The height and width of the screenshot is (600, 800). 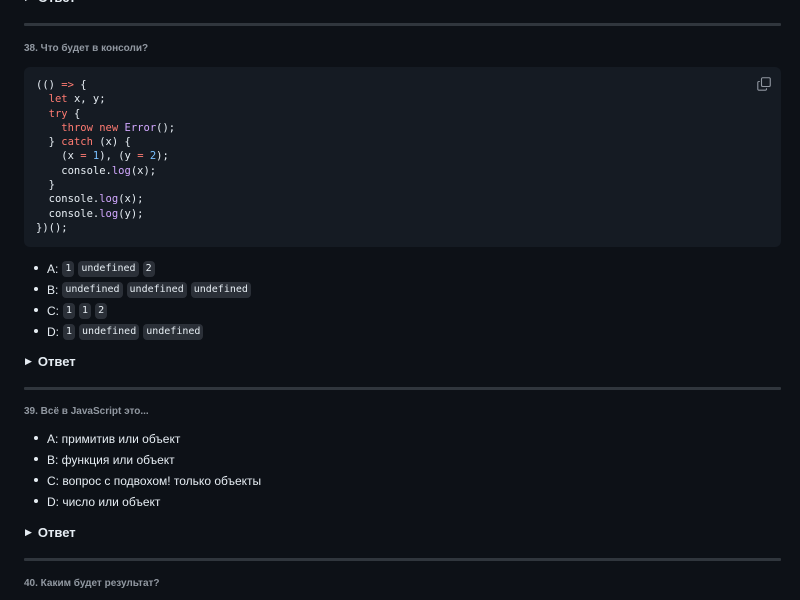 What do you see at coordinates (402, 289) in the screenshot?
I see `option-item: B: undefined undefined undefined` at bounding box center [402, 289].